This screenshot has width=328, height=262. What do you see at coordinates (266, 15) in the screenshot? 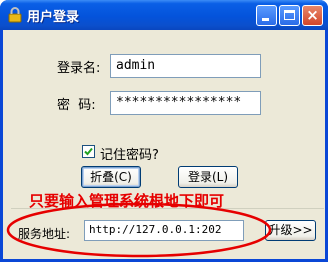
I see `minimize-button` at bounding box center [266, 15].